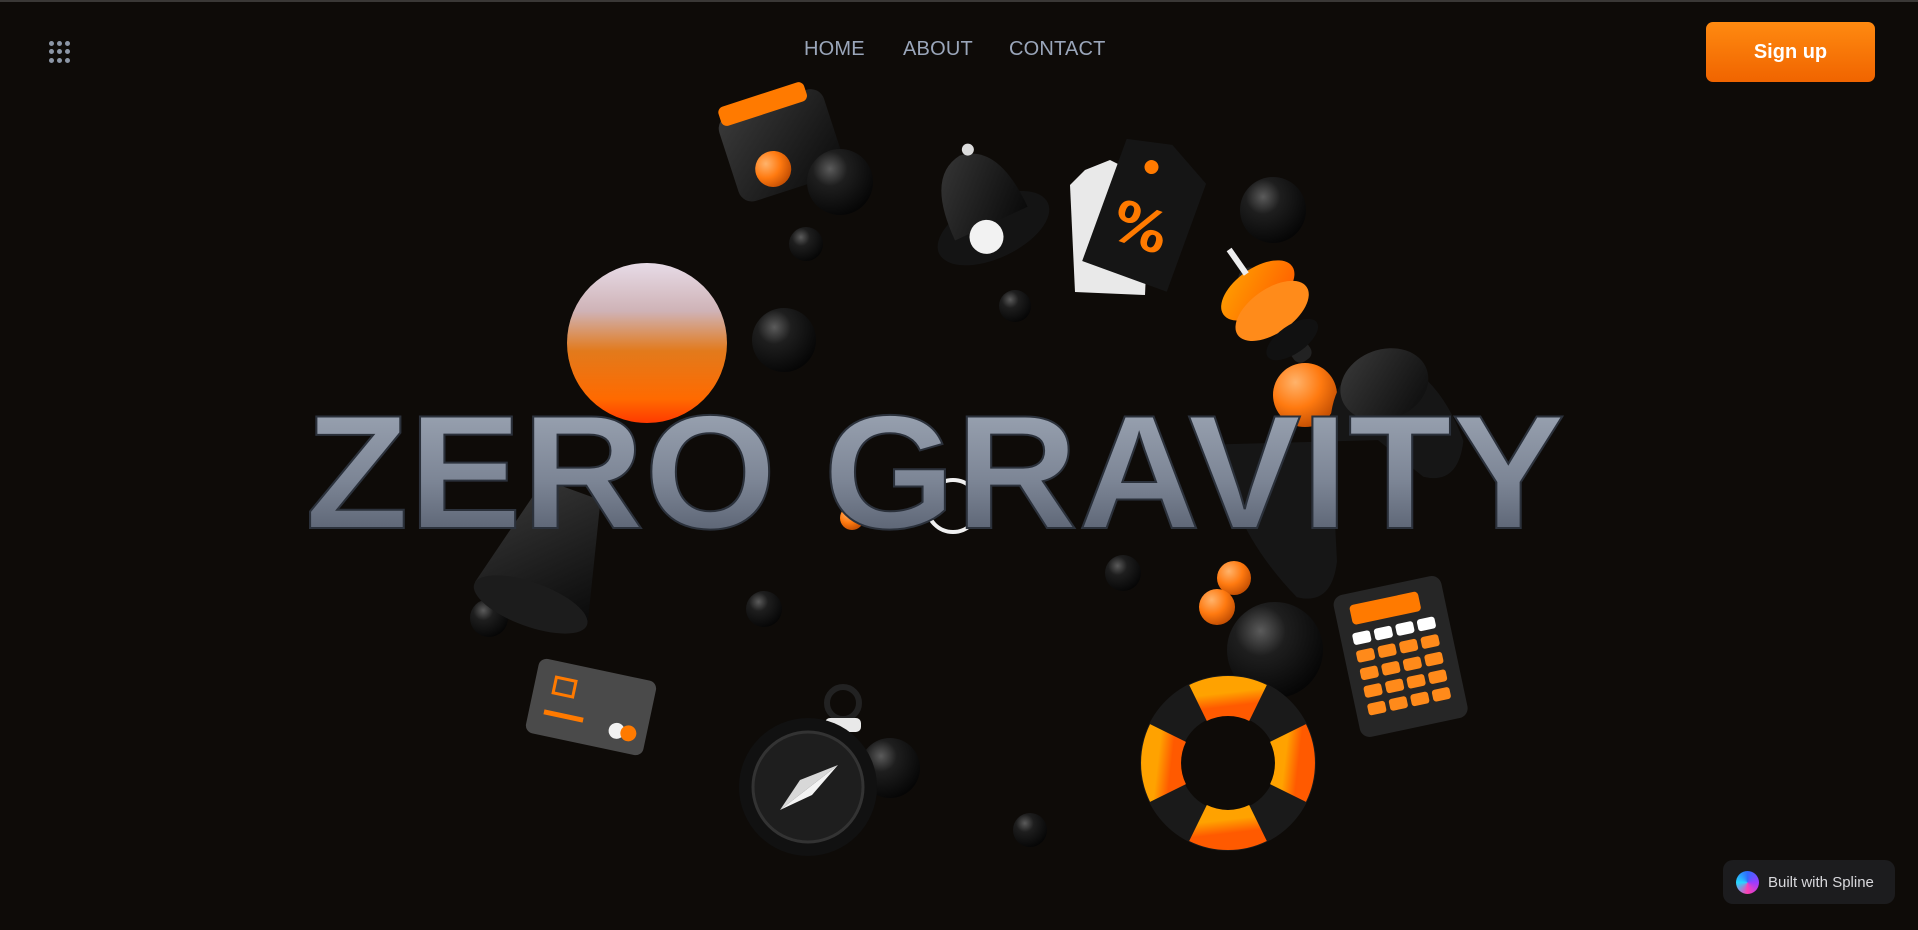  I want to click on hero-title: ZERO GRAVITY, so click(935, 463).